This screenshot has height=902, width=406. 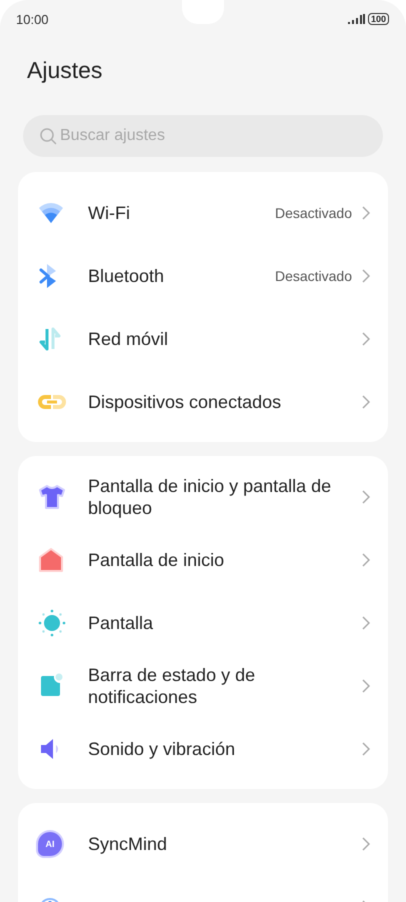 What do you see at coordinates (109, 213) in the screenshot?
I see `item-label: Wi-Fi` at bounding box center [109, 213].